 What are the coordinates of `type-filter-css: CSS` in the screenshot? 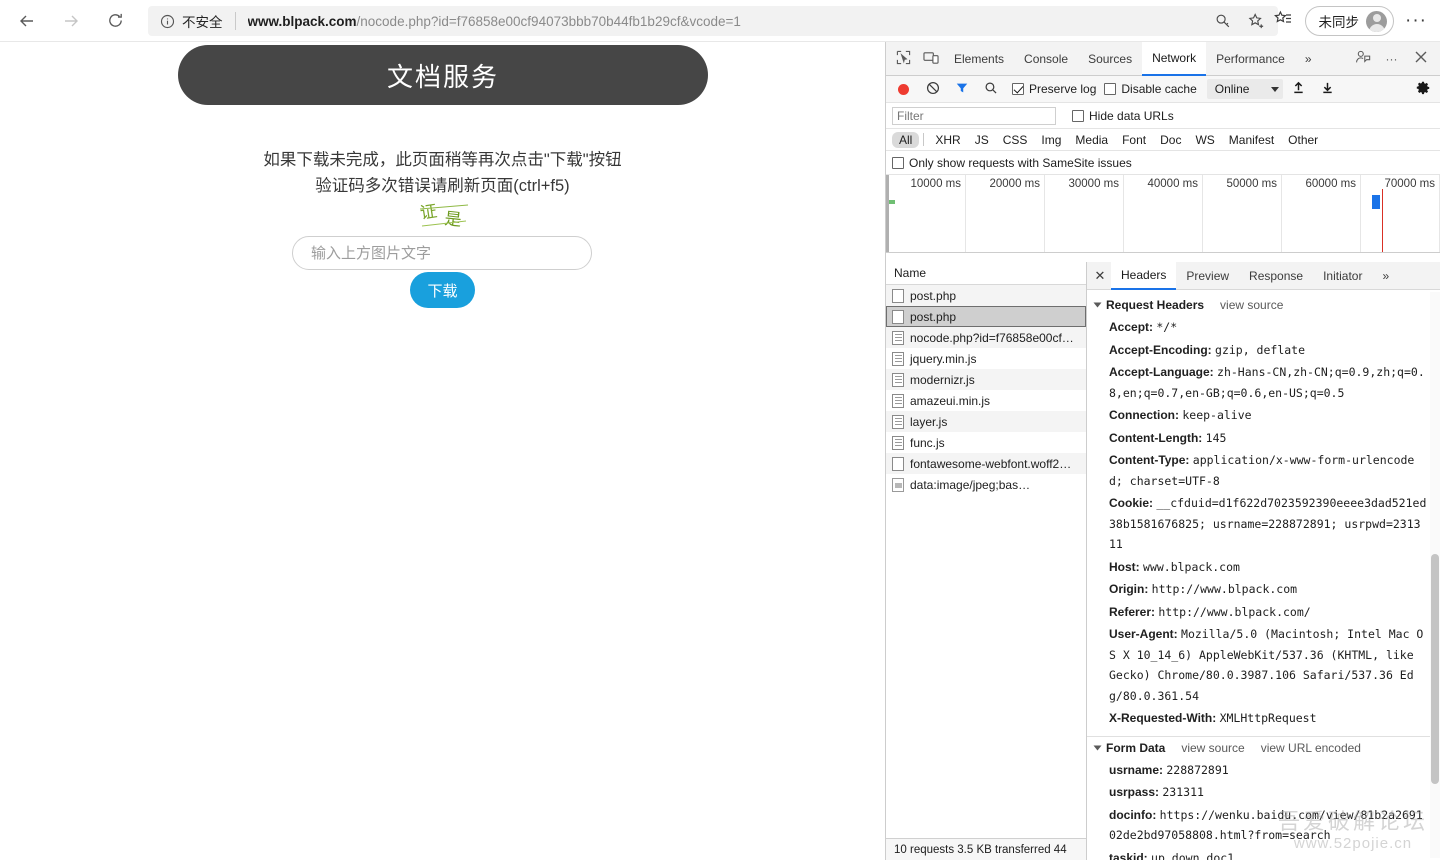 It's located at (1015, 140).